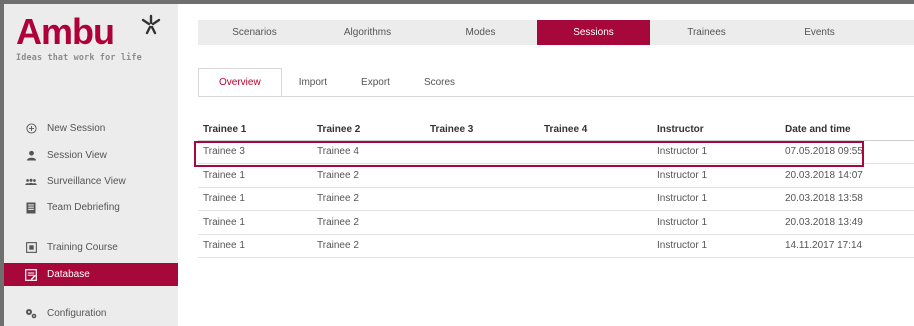 The image size is (914, 326). What do you see at coordinates (31, 248) in the screenshot?
I see `course-icon` at bounding box center [31, 248].